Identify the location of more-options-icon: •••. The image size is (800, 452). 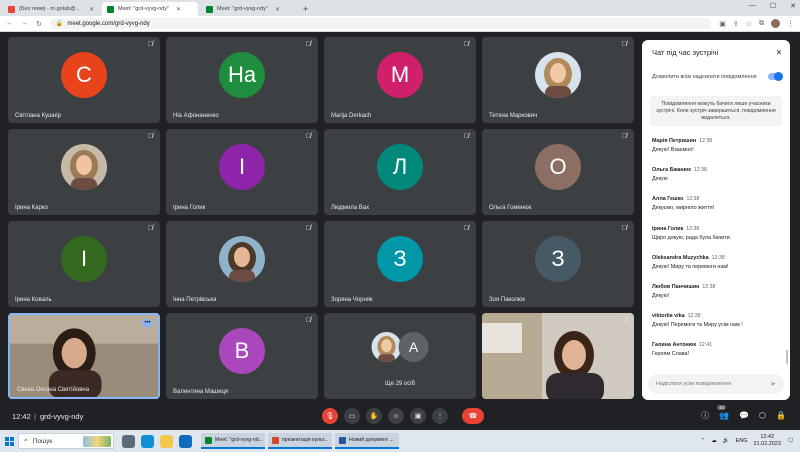
(147, 323).